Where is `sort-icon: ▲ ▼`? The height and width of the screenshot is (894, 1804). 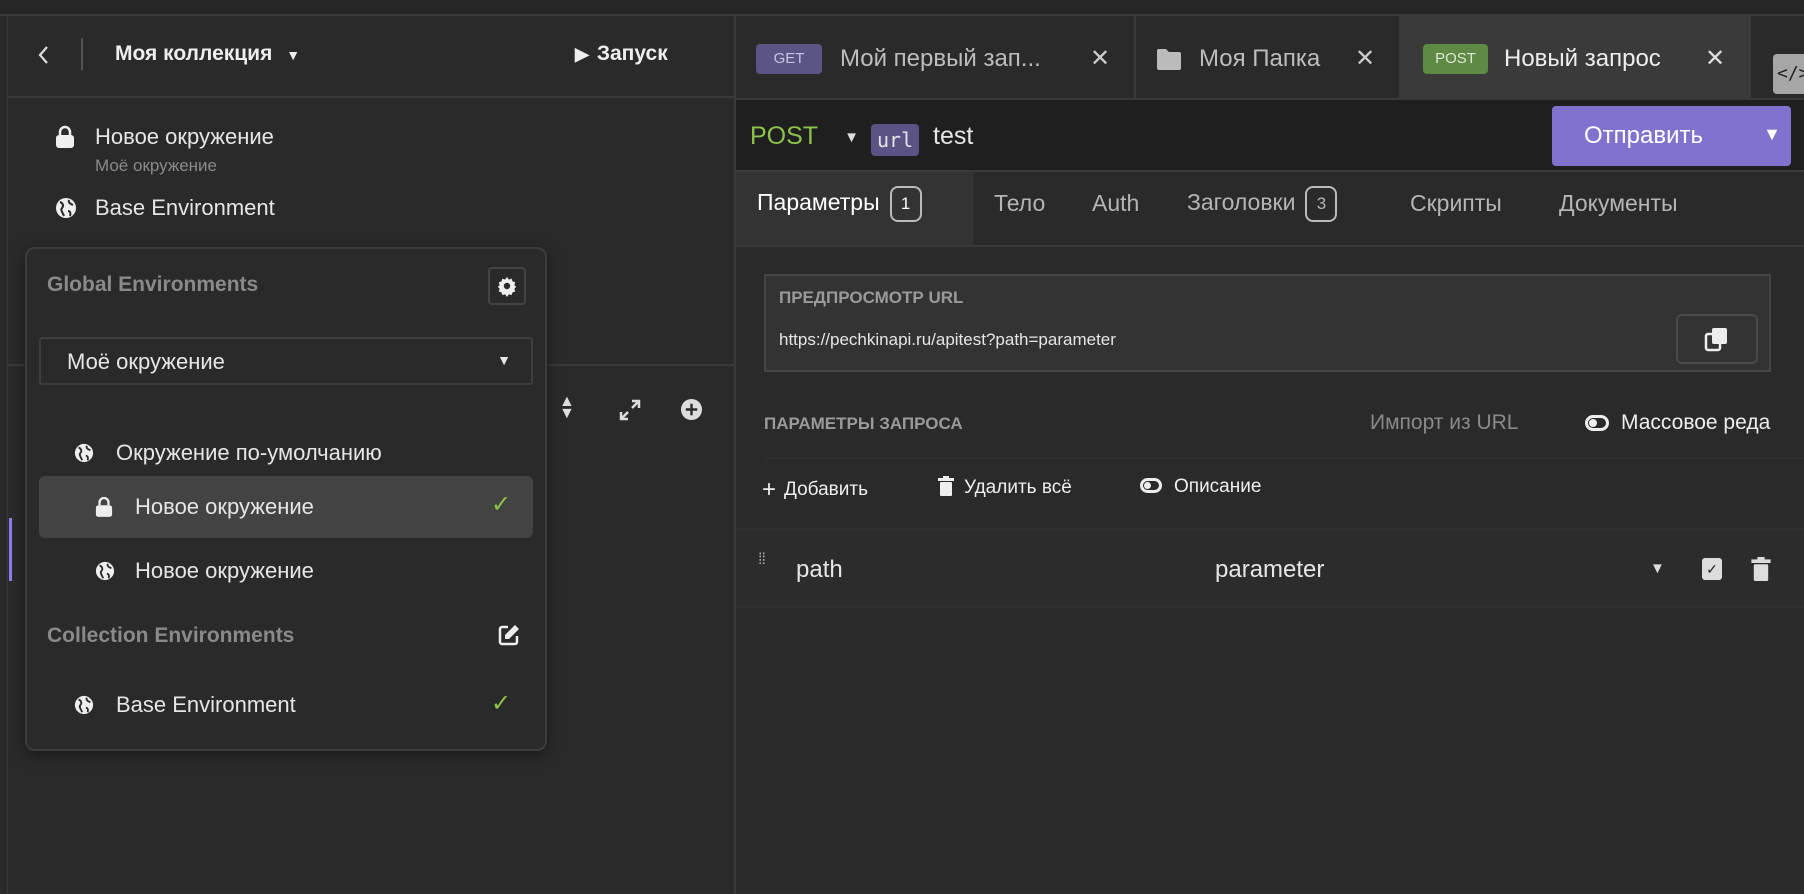
sort-icon: ▲ ▼ is located at coordinates (567, 407).